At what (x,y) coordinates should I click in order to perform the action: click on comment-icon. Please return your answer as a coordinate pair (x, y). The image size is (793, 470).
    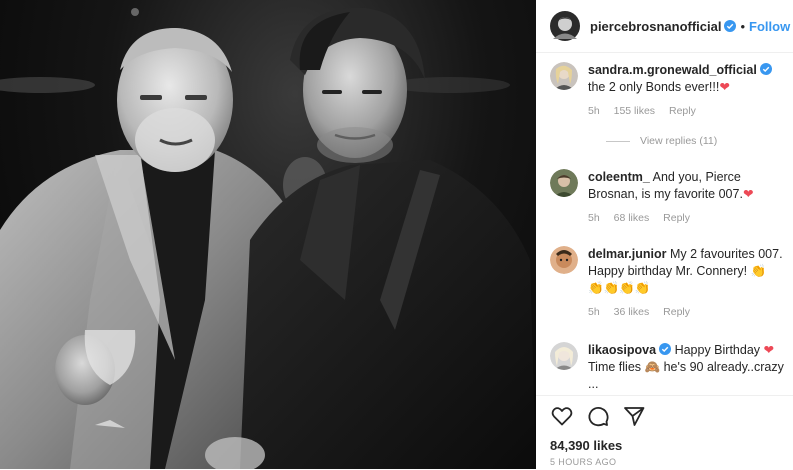
    Looking at the image, I should click on (598, 416).